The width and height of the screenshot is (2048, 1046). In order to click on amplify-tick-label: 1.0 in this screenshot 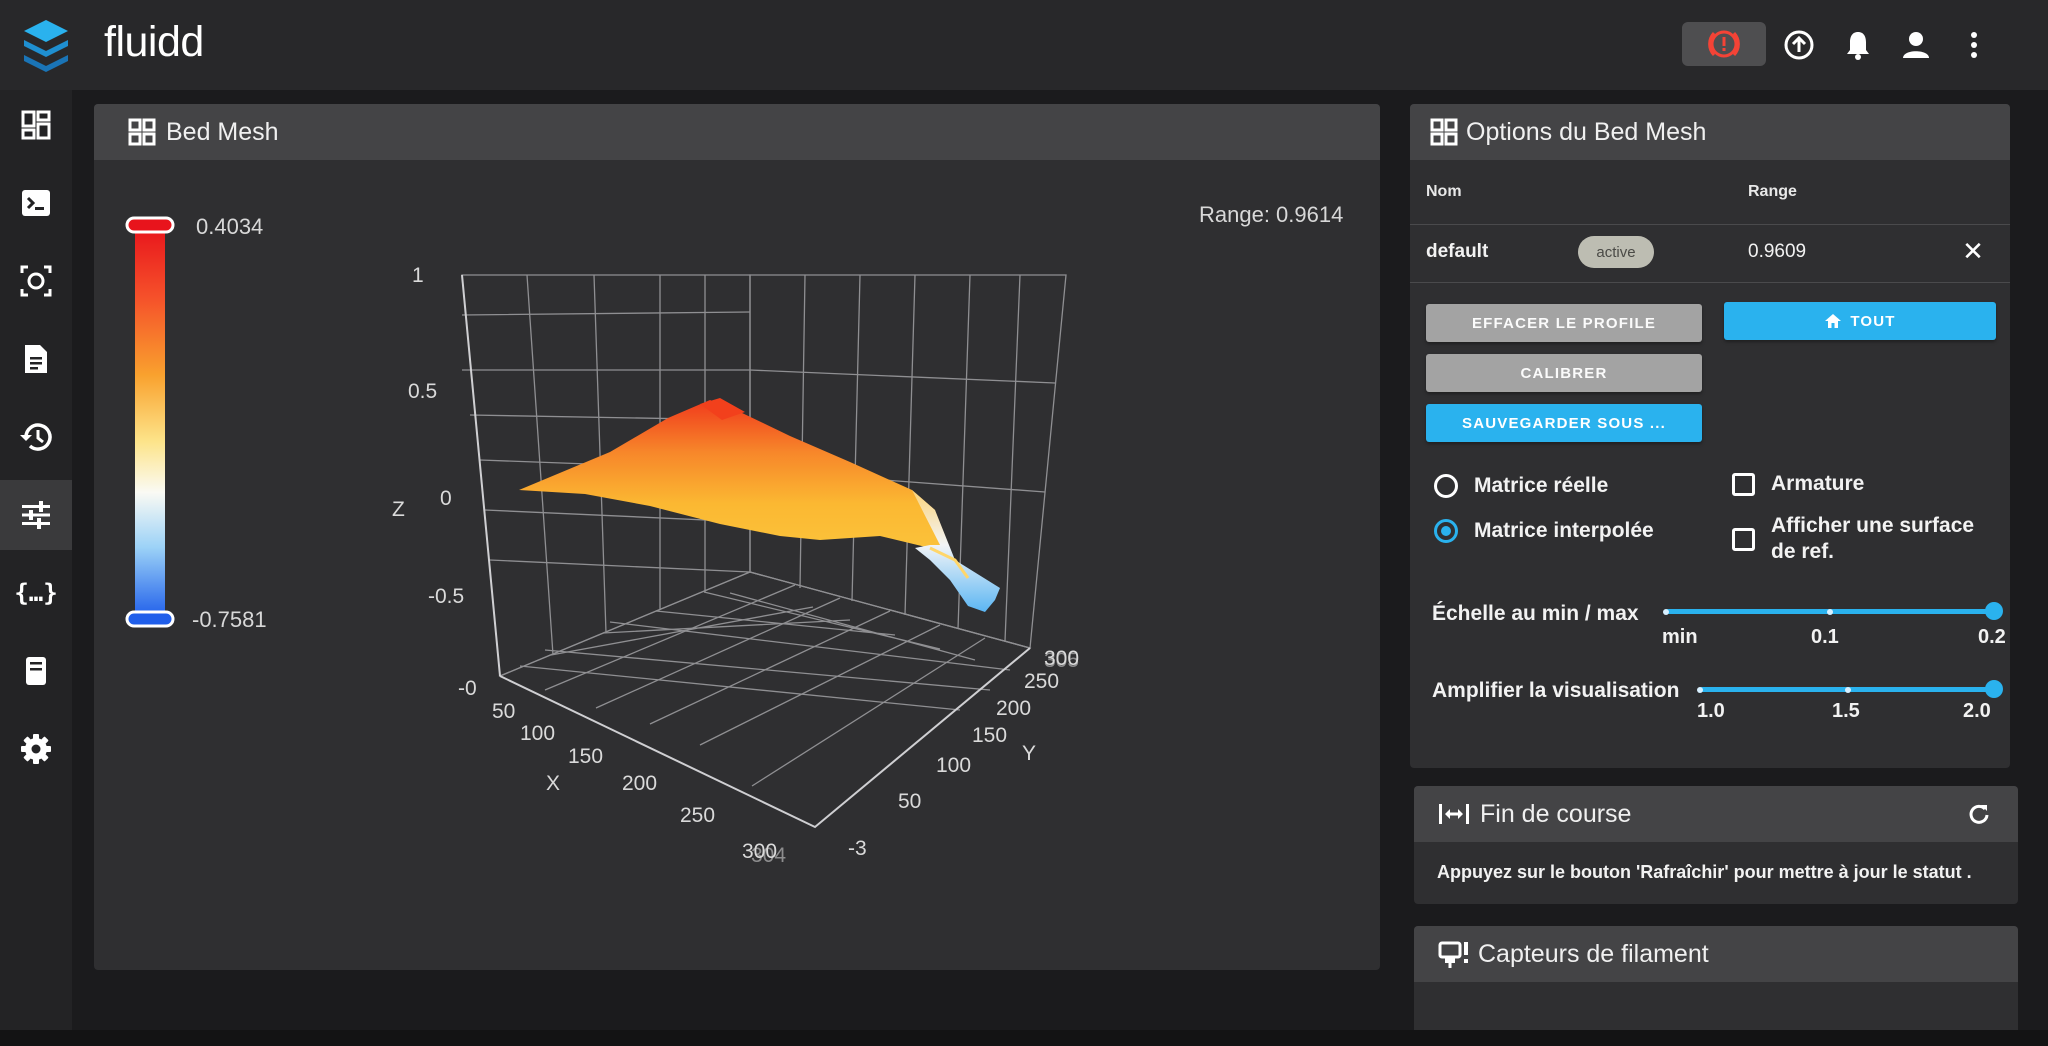, I will do `click(1711, 711)`.